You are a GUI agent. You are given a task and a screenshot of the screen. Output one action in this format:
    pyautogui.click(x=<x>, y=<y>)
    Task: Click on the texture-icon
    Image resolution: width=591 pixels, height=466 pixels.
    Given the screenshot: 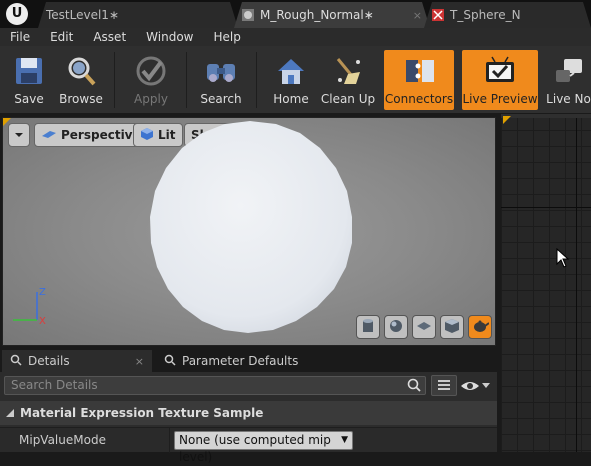 What is the action you would take?
    pyautogui.click(x=438, y=15)
    